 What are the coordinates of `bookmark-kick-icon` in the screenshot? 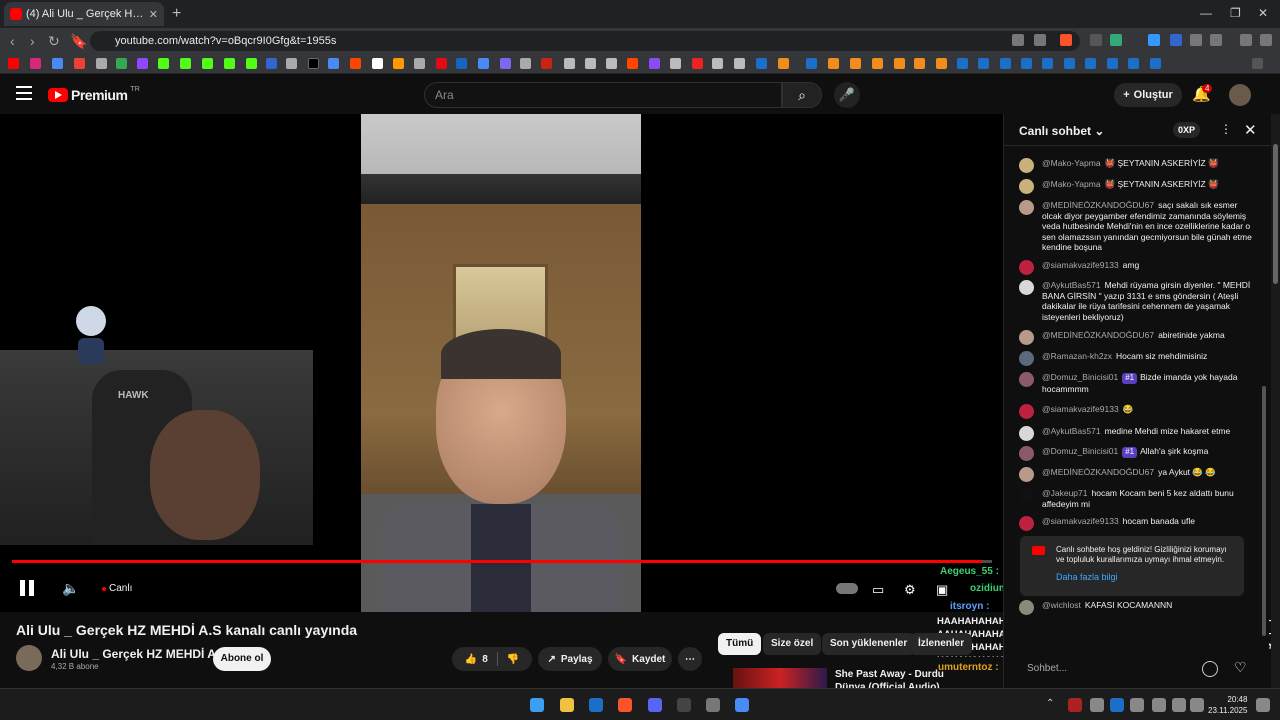 It's located at (163, 63).